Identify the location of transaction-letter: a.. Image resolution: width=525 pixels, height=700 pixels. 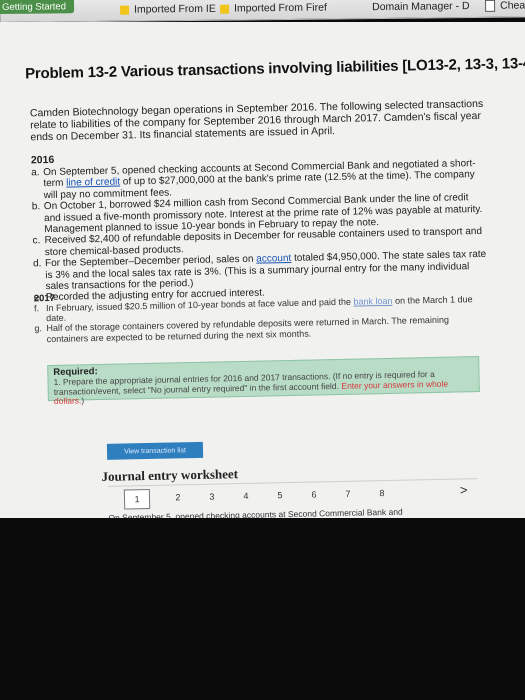
(35, 173).